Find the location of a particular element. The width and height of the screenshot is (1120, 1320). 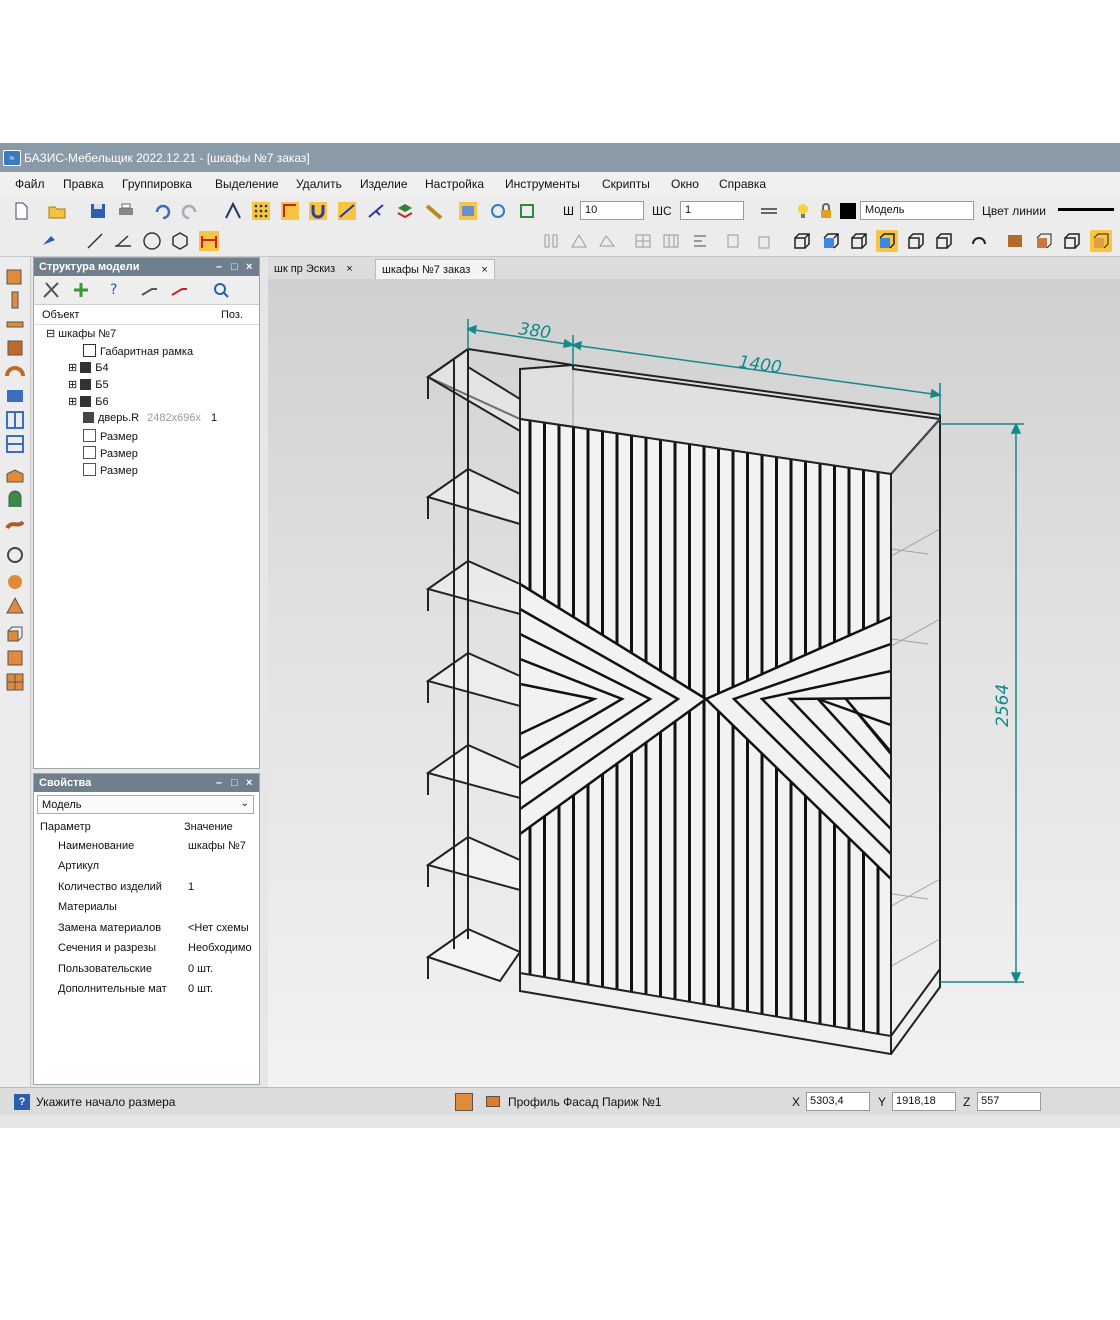

polygon-tool-icon is located at coordinates (180, 241).